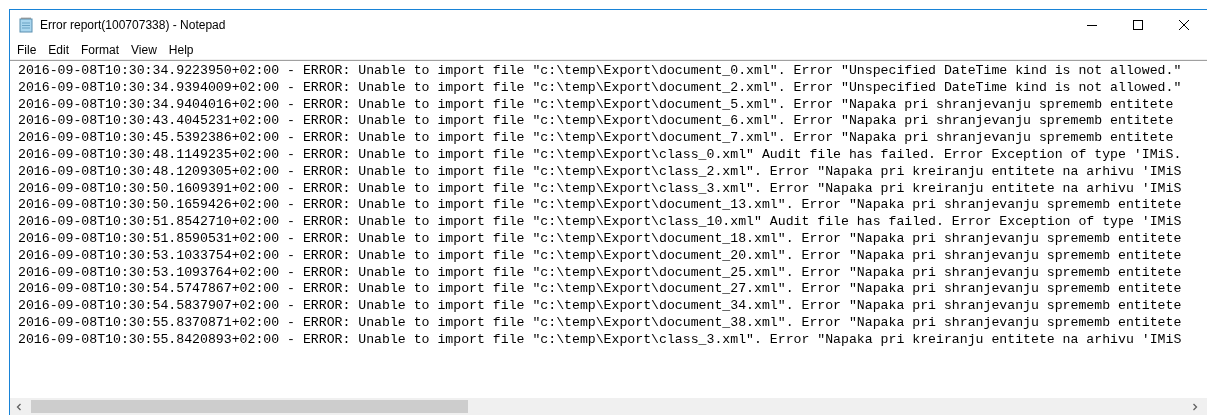 The width and height of the screenshot is (1207, 415). I want to click on menu-item: File, so click(27, 49).